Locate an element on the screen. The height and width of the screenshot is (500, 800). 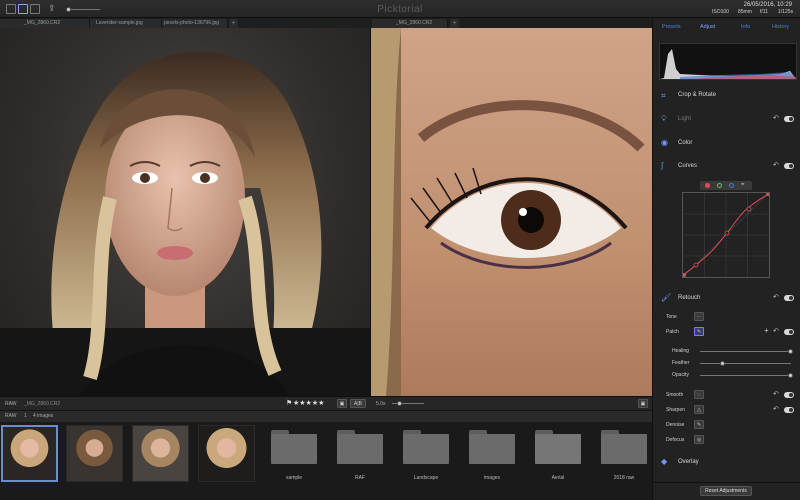
smooth-button: ◌ is located at coordinates (699, 394).